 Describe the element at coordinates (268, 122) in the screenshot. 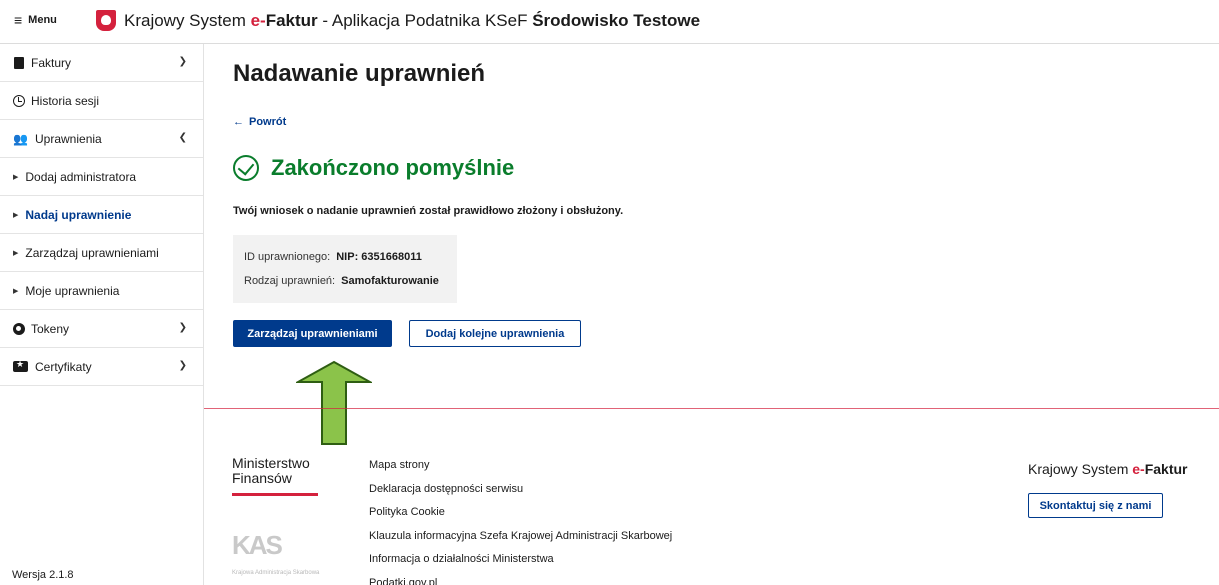

I see `back-link-label: Powrót` at that location.